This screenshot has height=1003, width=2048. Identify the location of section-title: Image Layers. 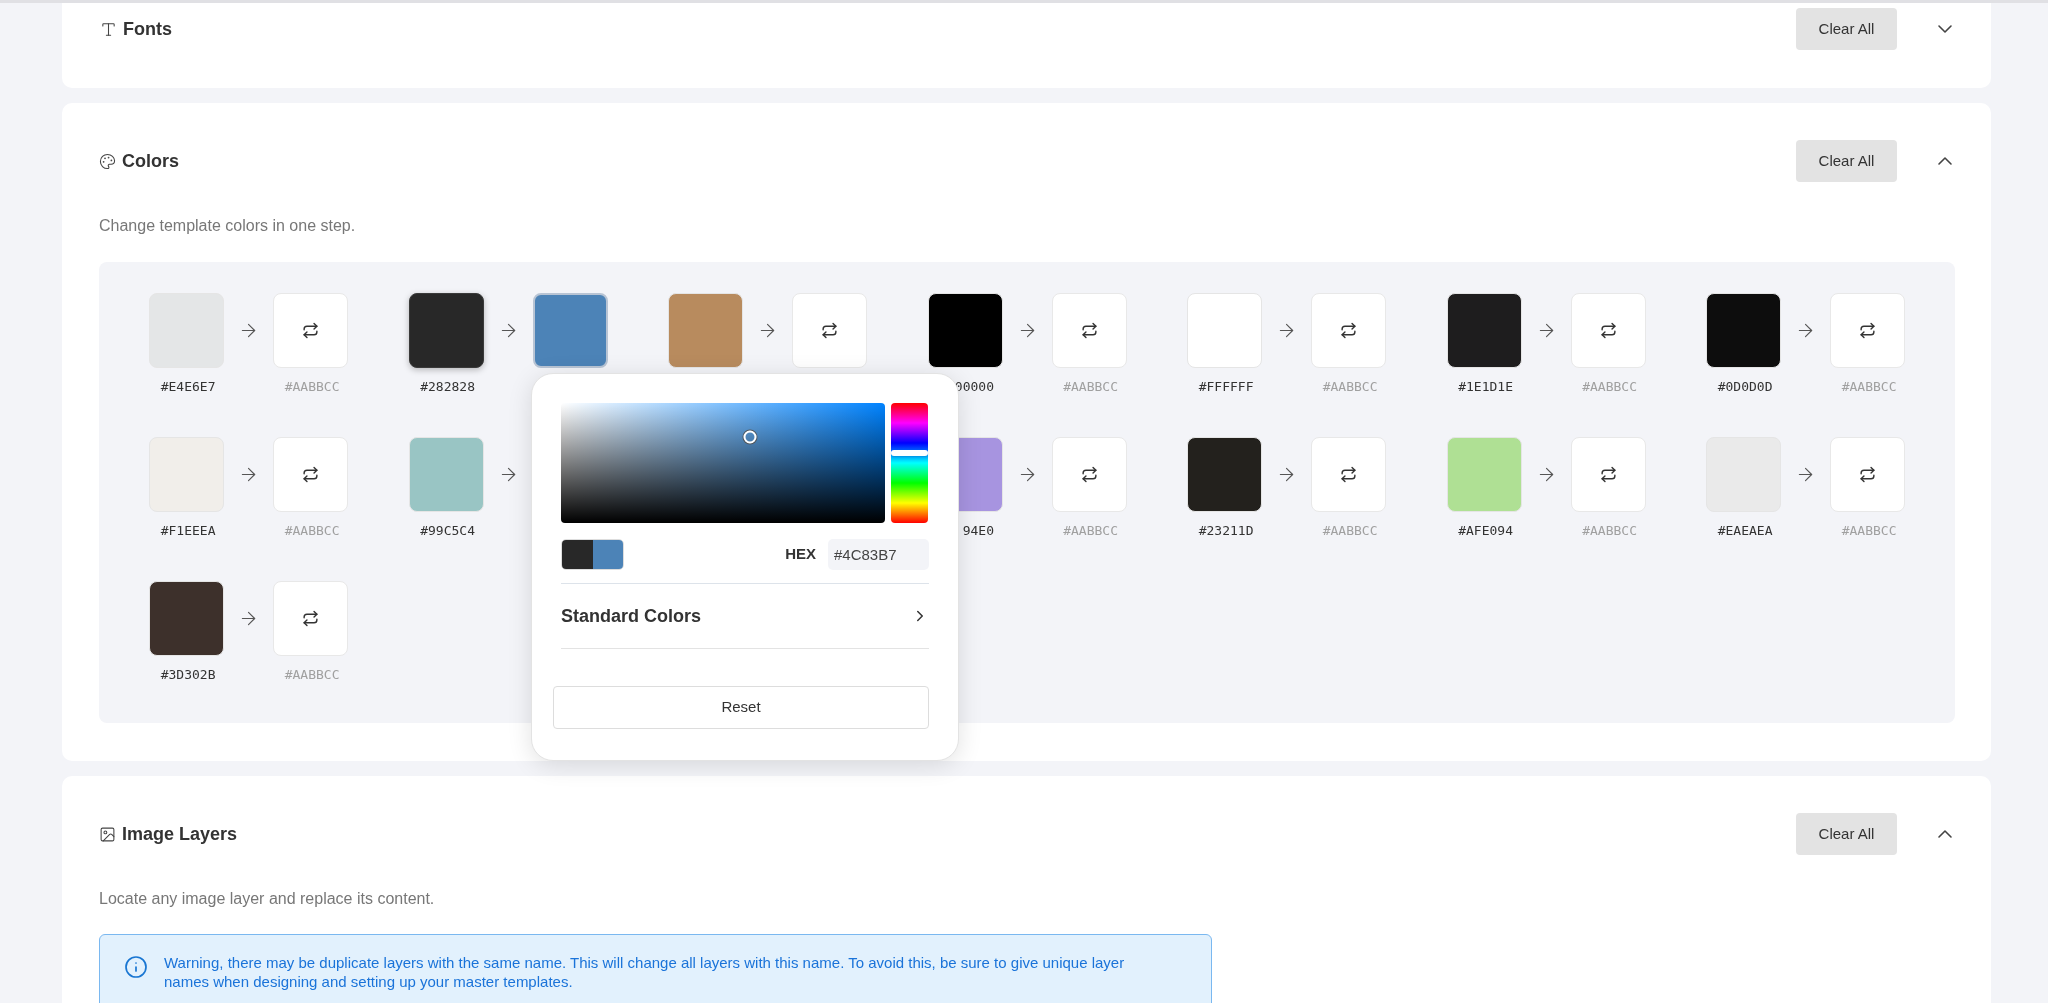
(180, 834).